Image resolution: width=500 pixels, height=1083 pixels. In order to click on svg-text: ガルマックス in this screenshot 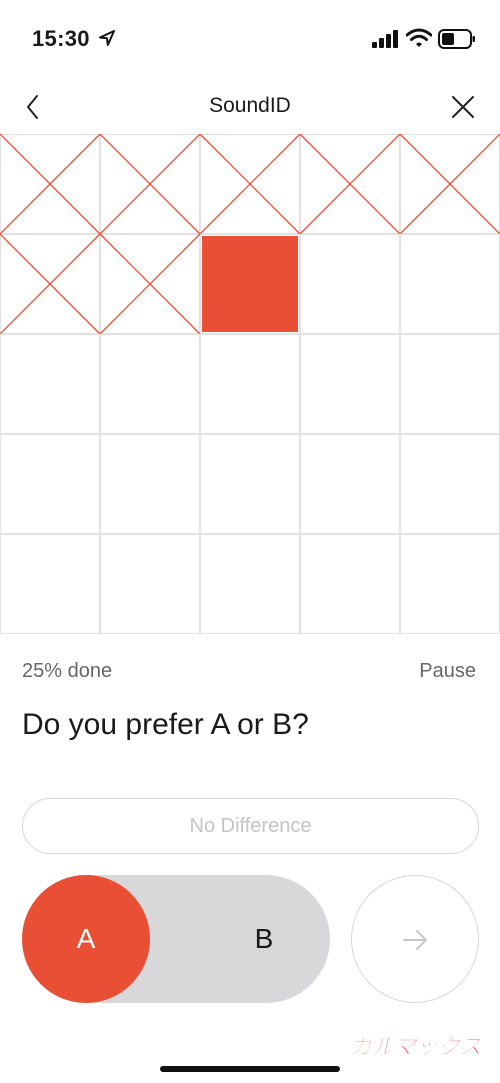, I will do `click(415, 1047)`.